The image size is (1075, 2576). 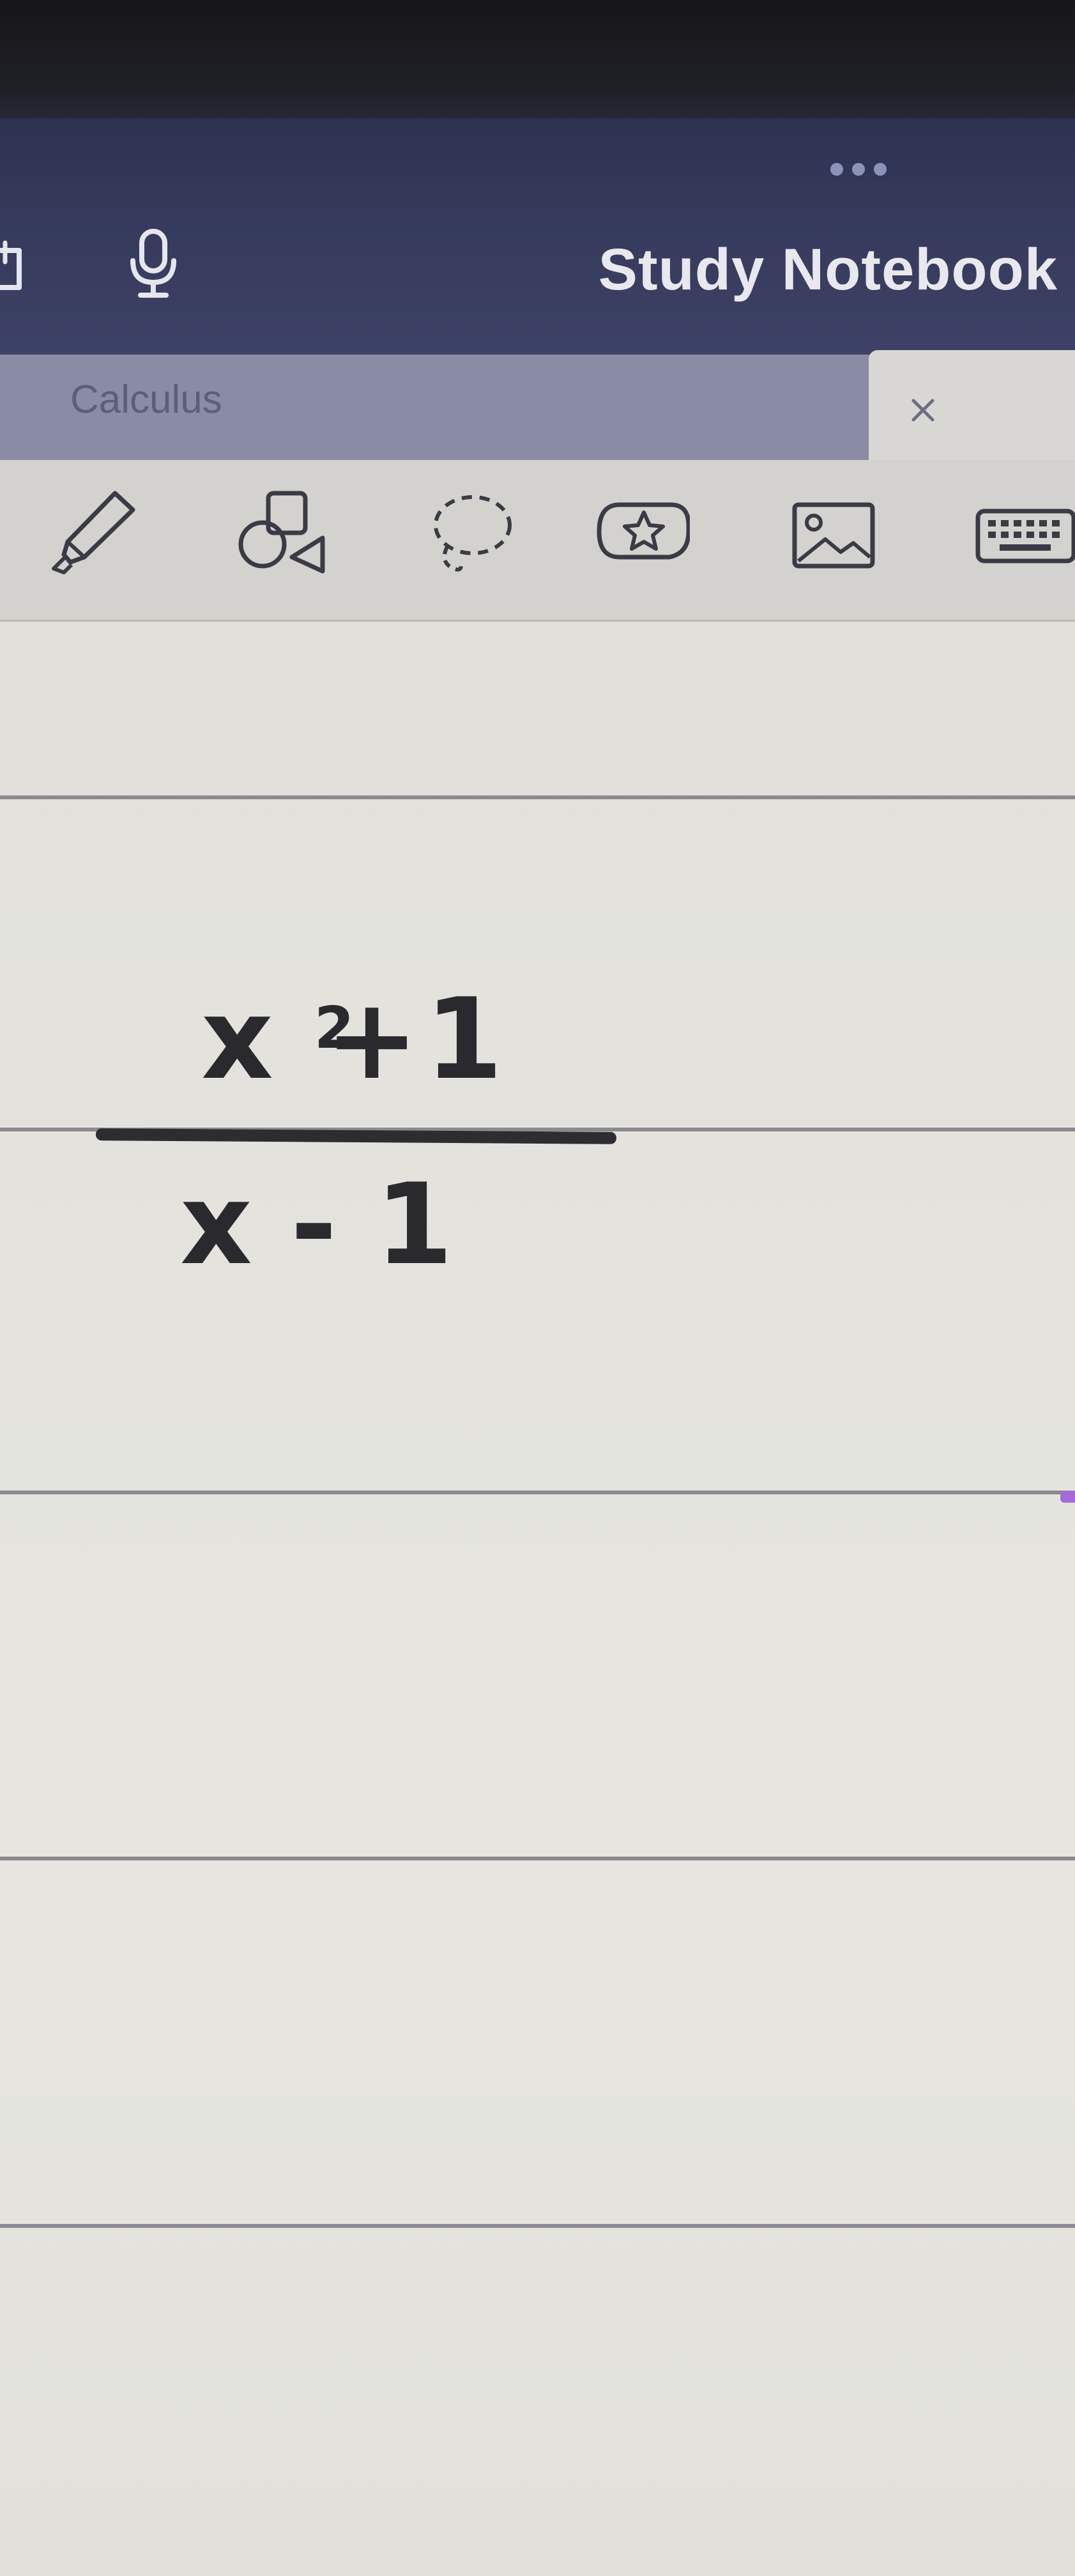 I want to click on handwritten-numerator: x +1, so click(x=355, y=1040).